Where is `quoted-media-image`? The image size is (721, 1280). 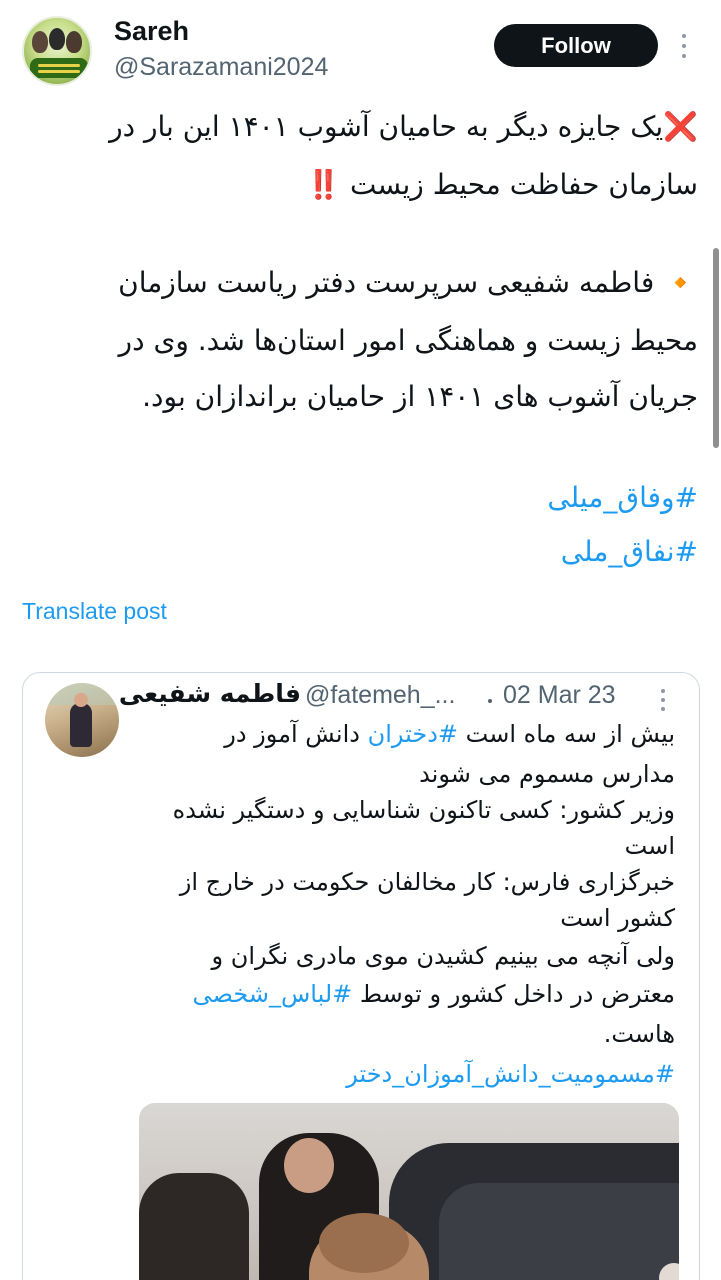 quoted-media-image is located at coordinates (409, 1191).